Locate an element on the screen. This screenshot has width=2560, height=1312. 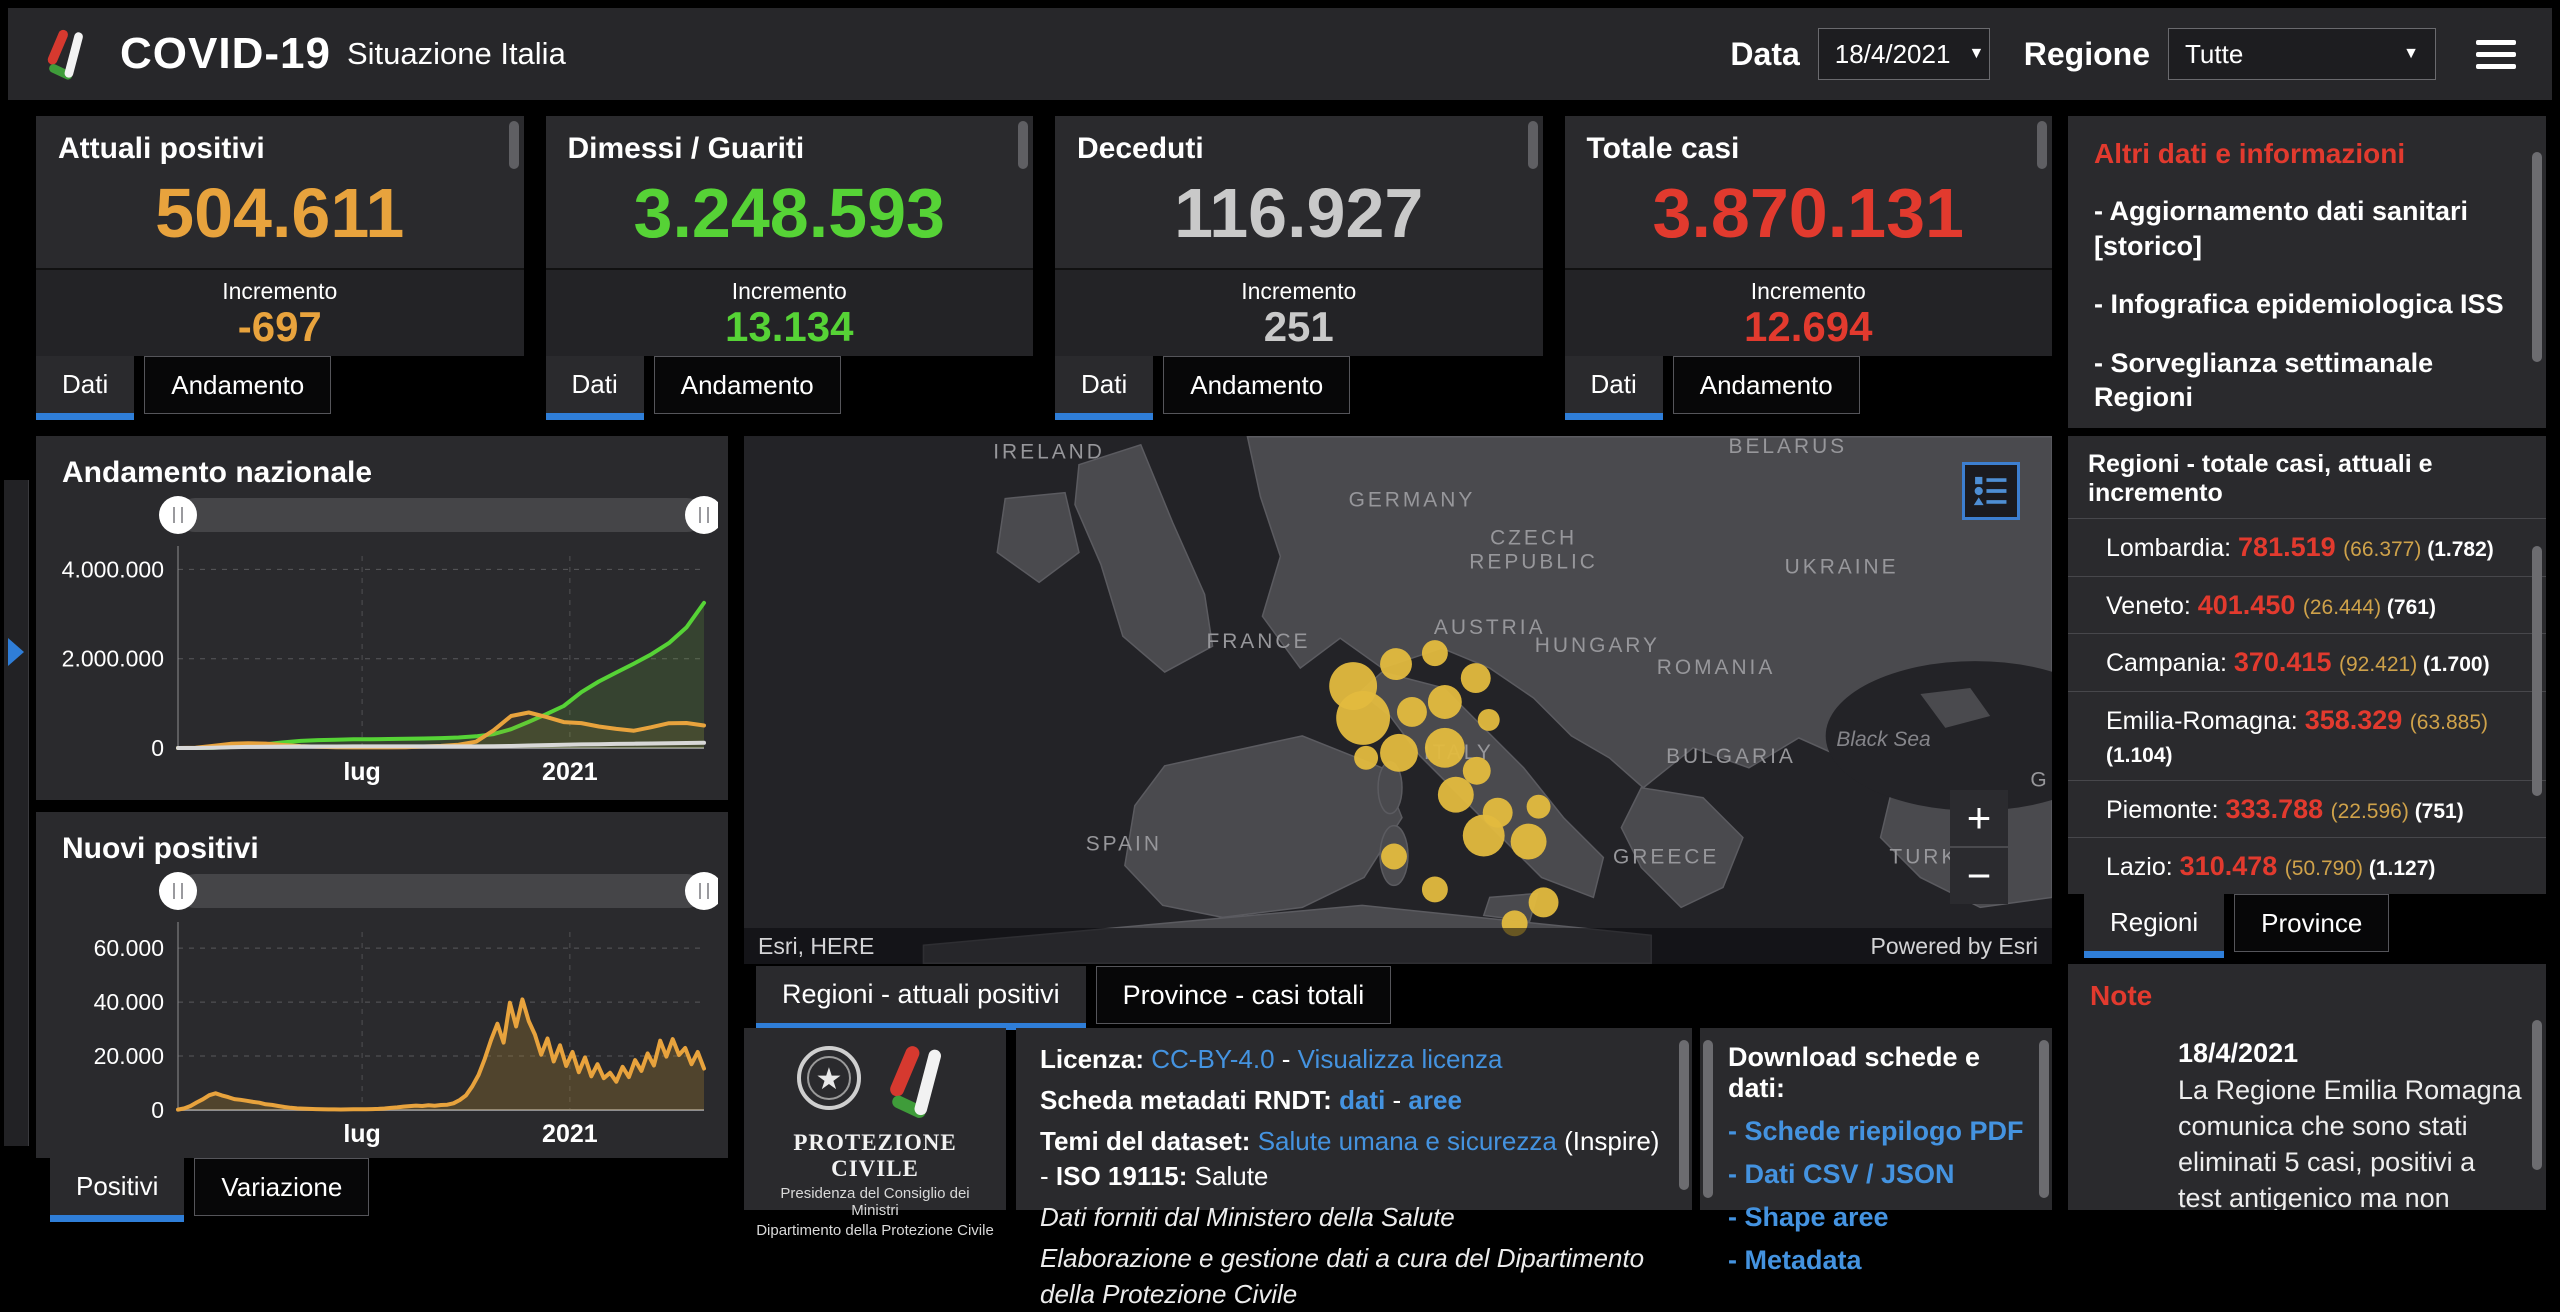
chevron-down-icon: ▼ is located at coordinates (1976, 53).